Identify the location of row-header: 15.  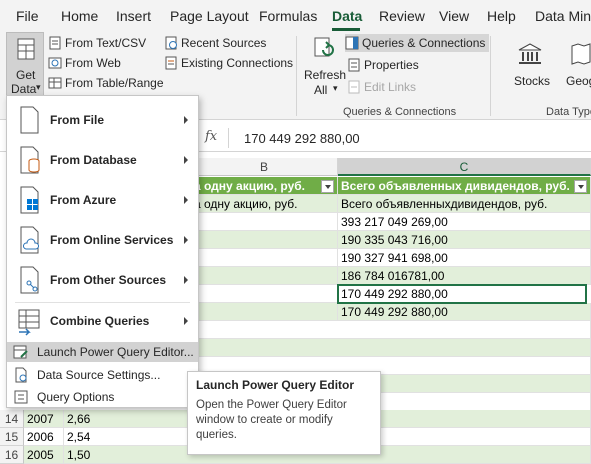
(12, 437).